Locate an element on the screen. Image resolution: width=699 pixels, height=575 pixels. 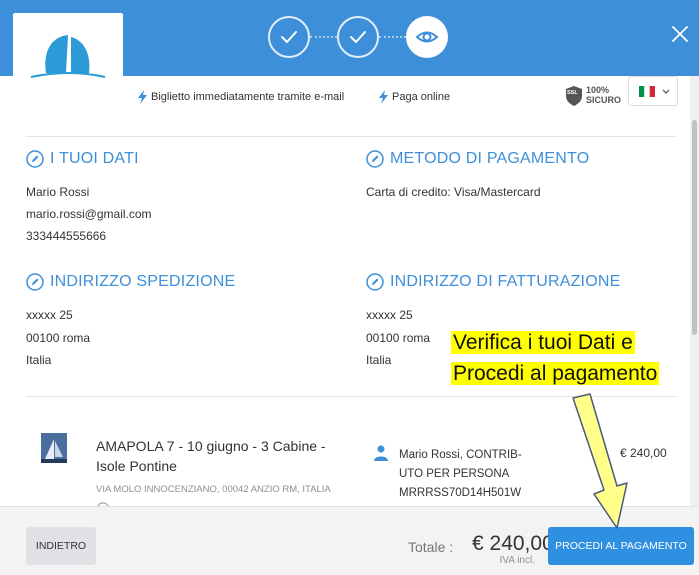
vat-note: IVA incl. is located at coordinates (517, 560).